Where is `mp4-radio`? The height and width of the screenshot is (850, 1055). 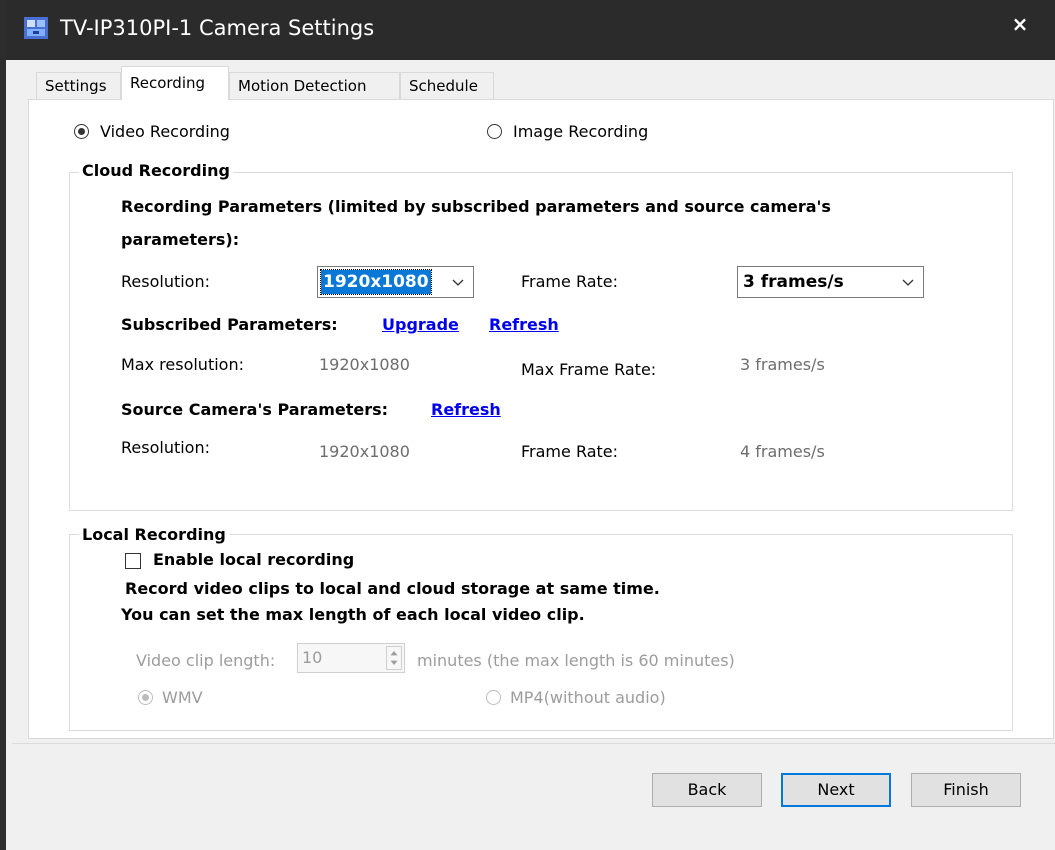 mp4-radio is located at coordinates (493, 697).